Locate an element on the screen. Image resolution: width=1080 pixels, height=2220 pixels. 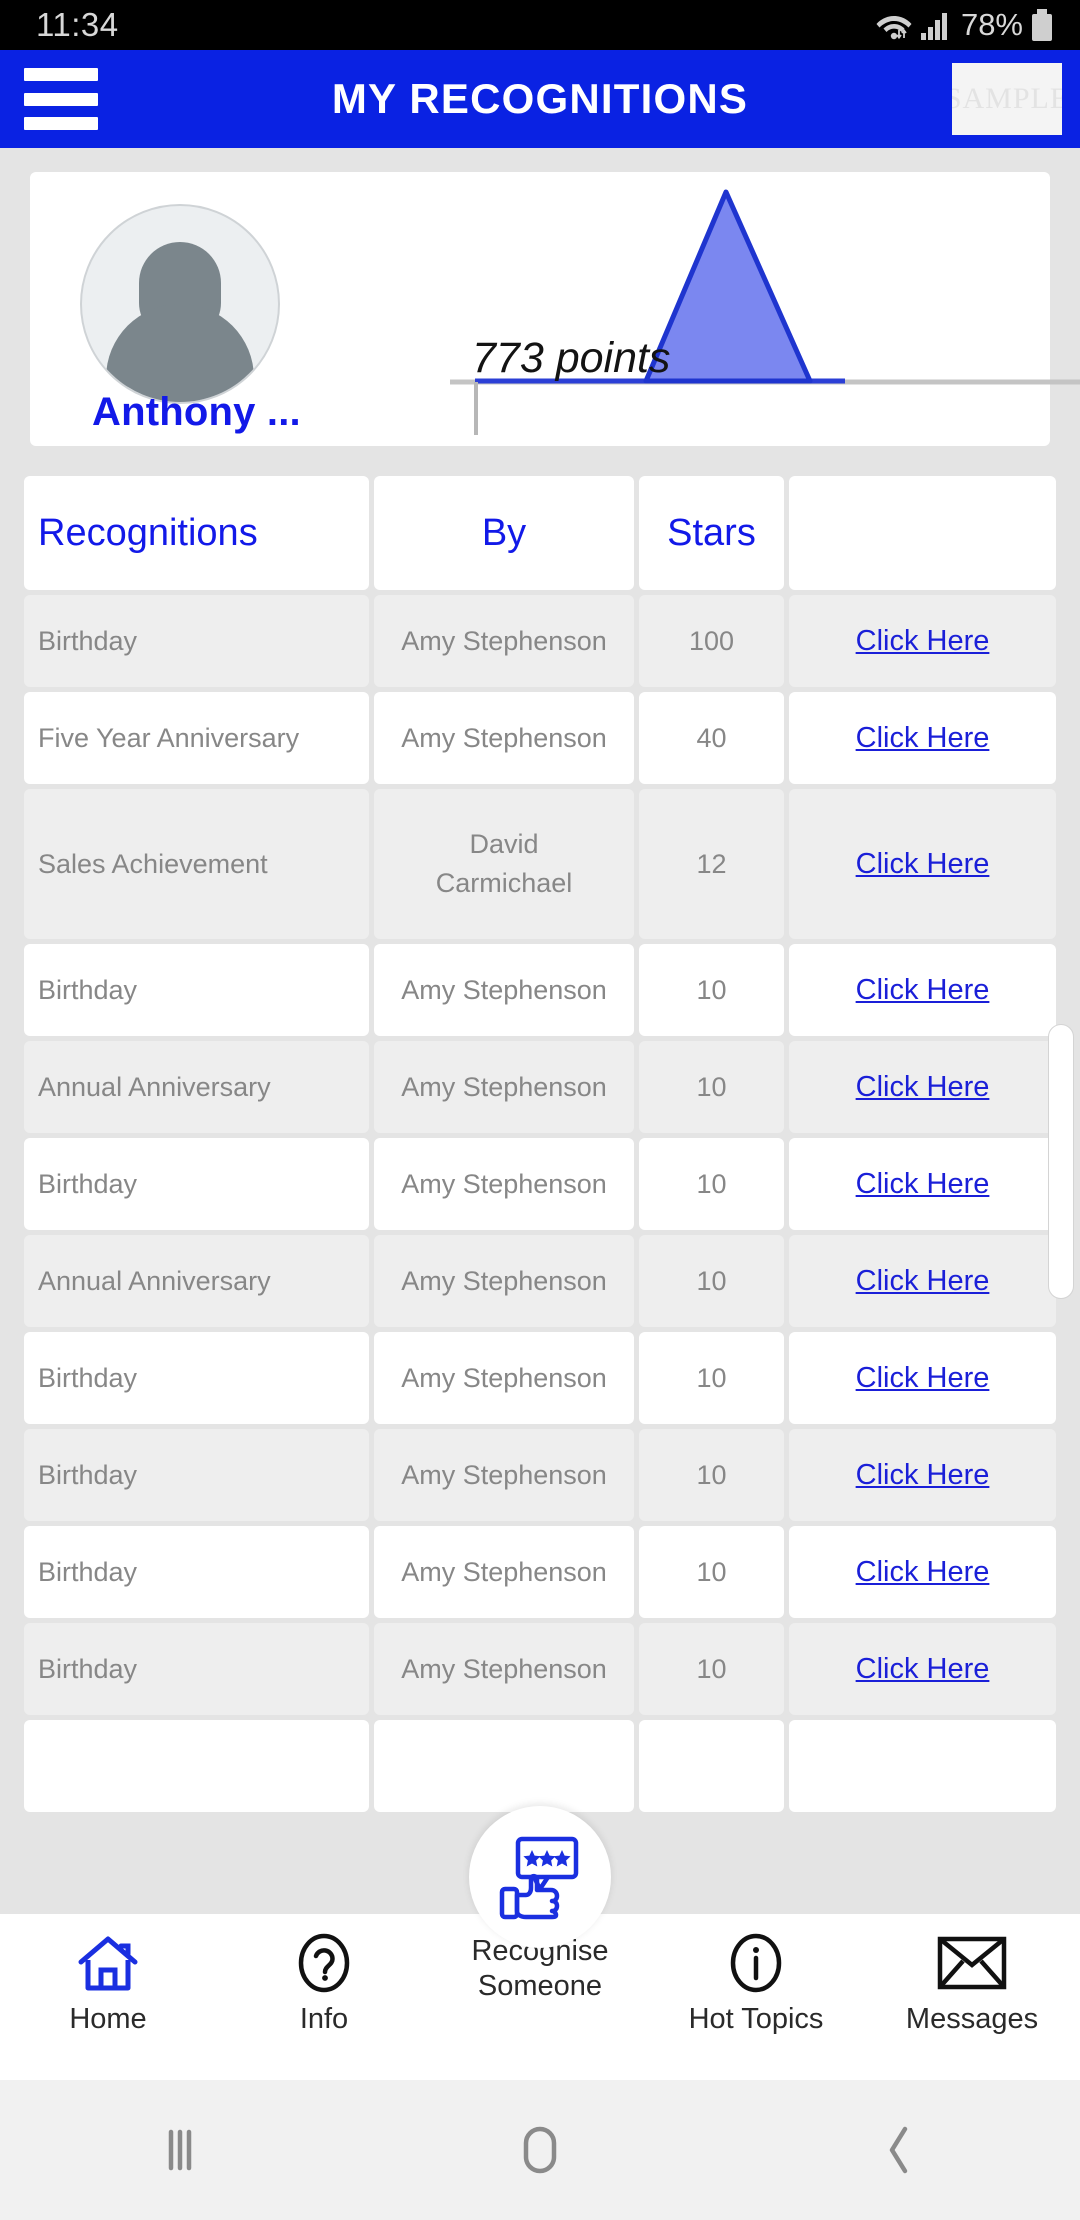
info-circle-icon is located at coordinates (756, 1963).